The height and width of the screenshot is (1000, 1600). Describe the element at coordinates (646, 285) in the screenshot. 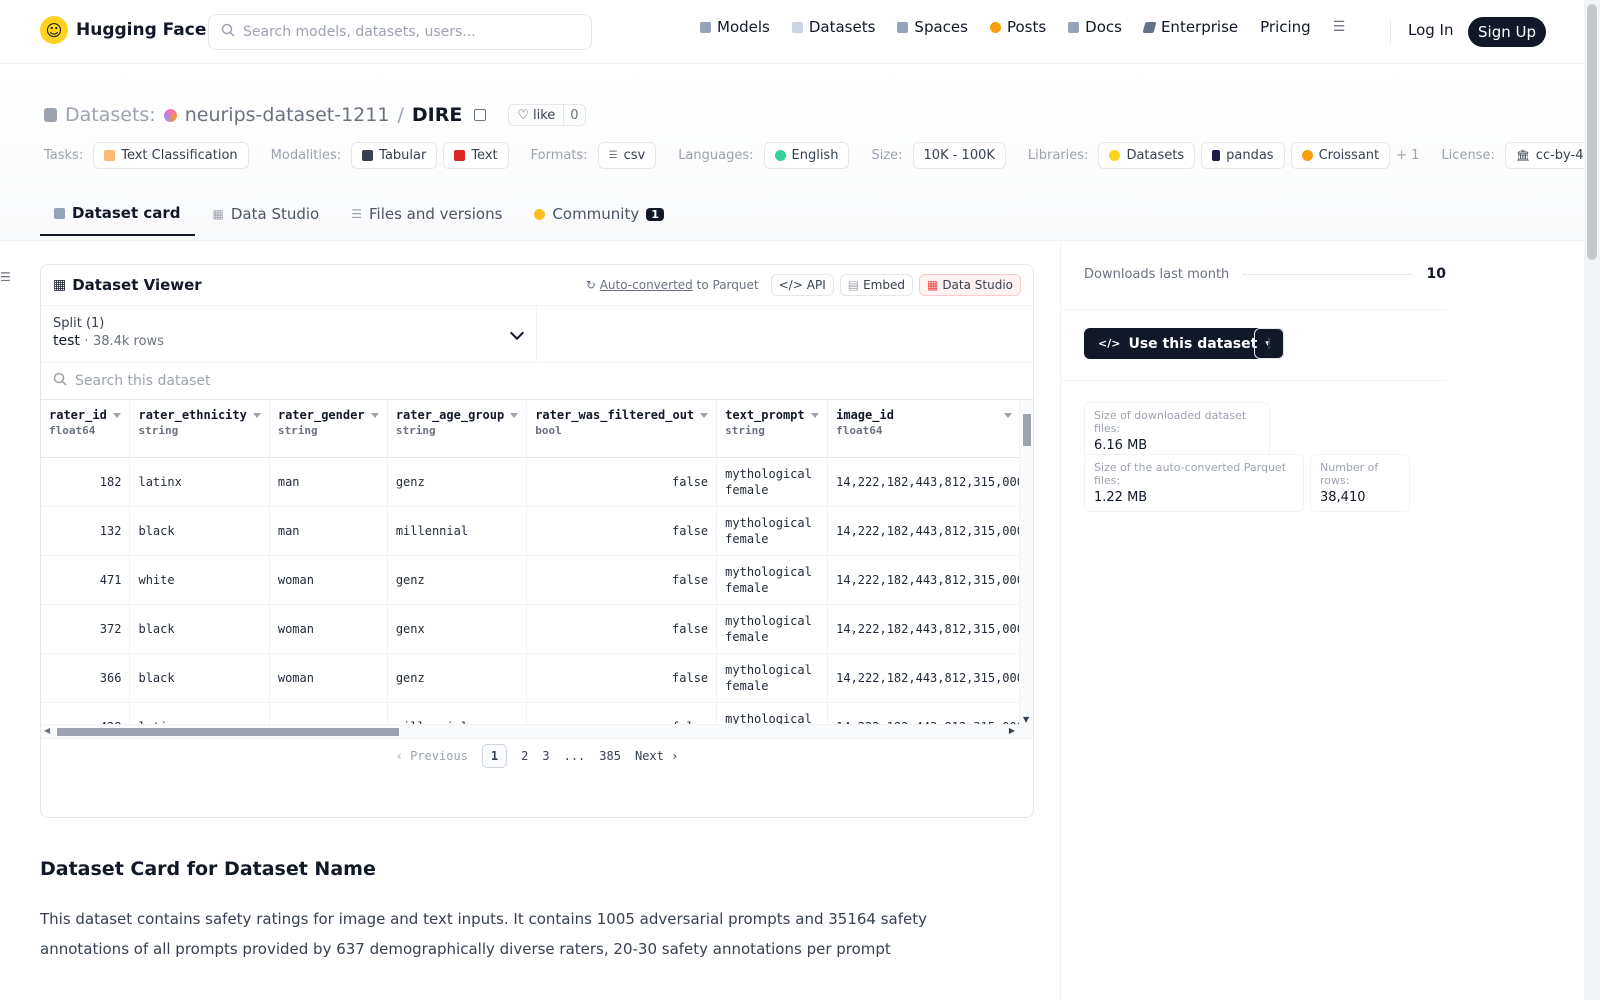

I see `auto-converted-link: Auto-converted` at that location.